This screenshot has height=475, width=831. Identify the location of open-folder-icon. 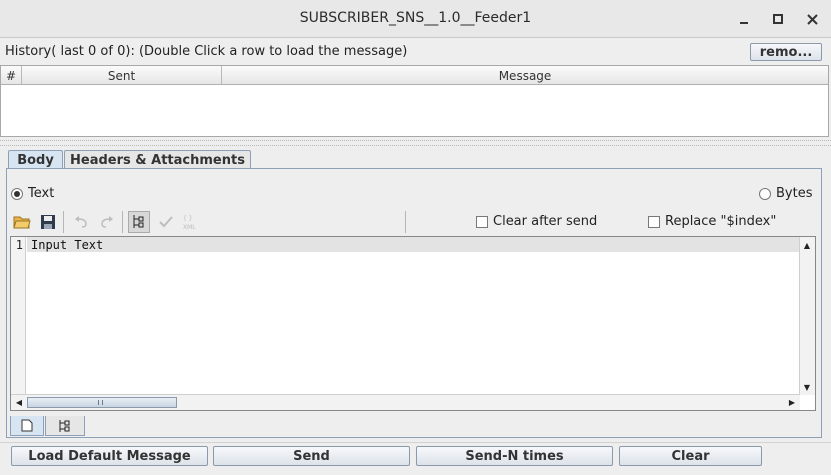
(22, 222).